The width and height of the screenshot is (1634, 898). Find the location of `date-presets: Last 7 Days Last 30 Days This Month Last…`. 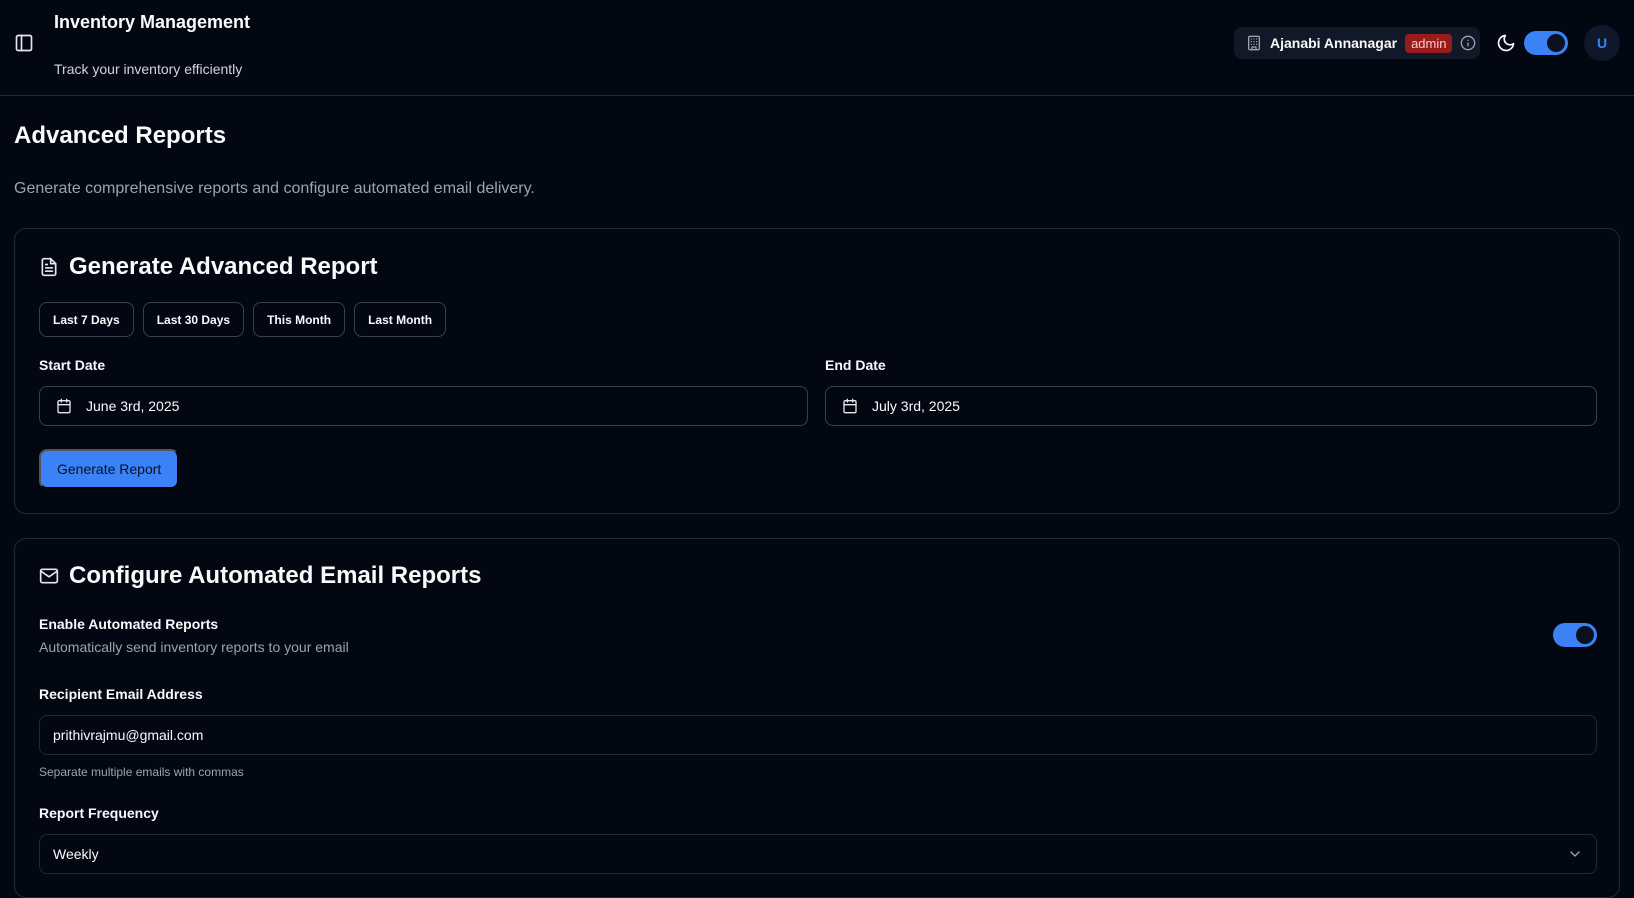

date-presets: Last 7 Days Last 30 Days This Month Last… is located at coordinates (243, 319).